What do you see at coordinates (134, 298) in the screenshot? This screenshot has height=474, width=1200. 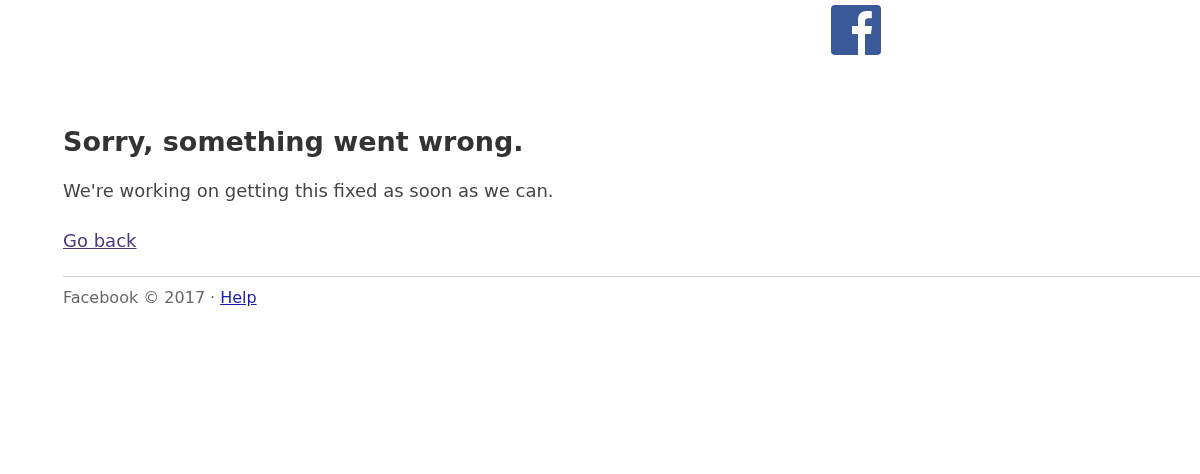 I see `copyright-text: Facebook © 2017` at bounding box center [134, 298].